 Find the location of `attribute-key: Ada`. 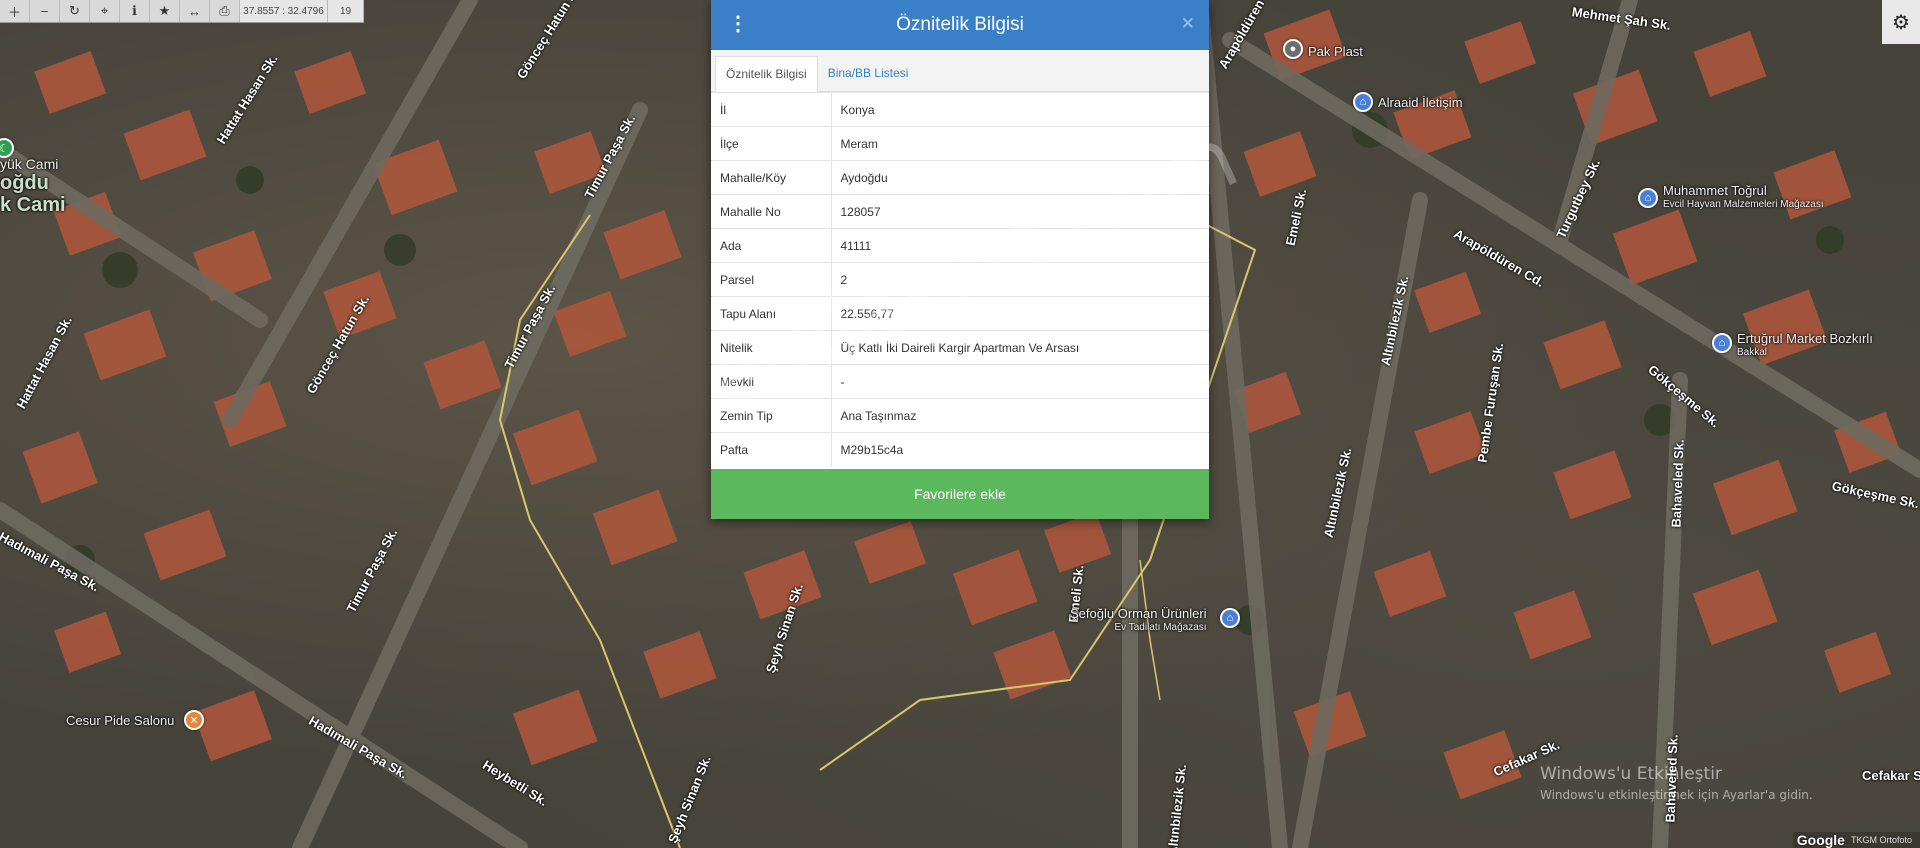

attribute-key: Ada is located at coordinates (771, 245).